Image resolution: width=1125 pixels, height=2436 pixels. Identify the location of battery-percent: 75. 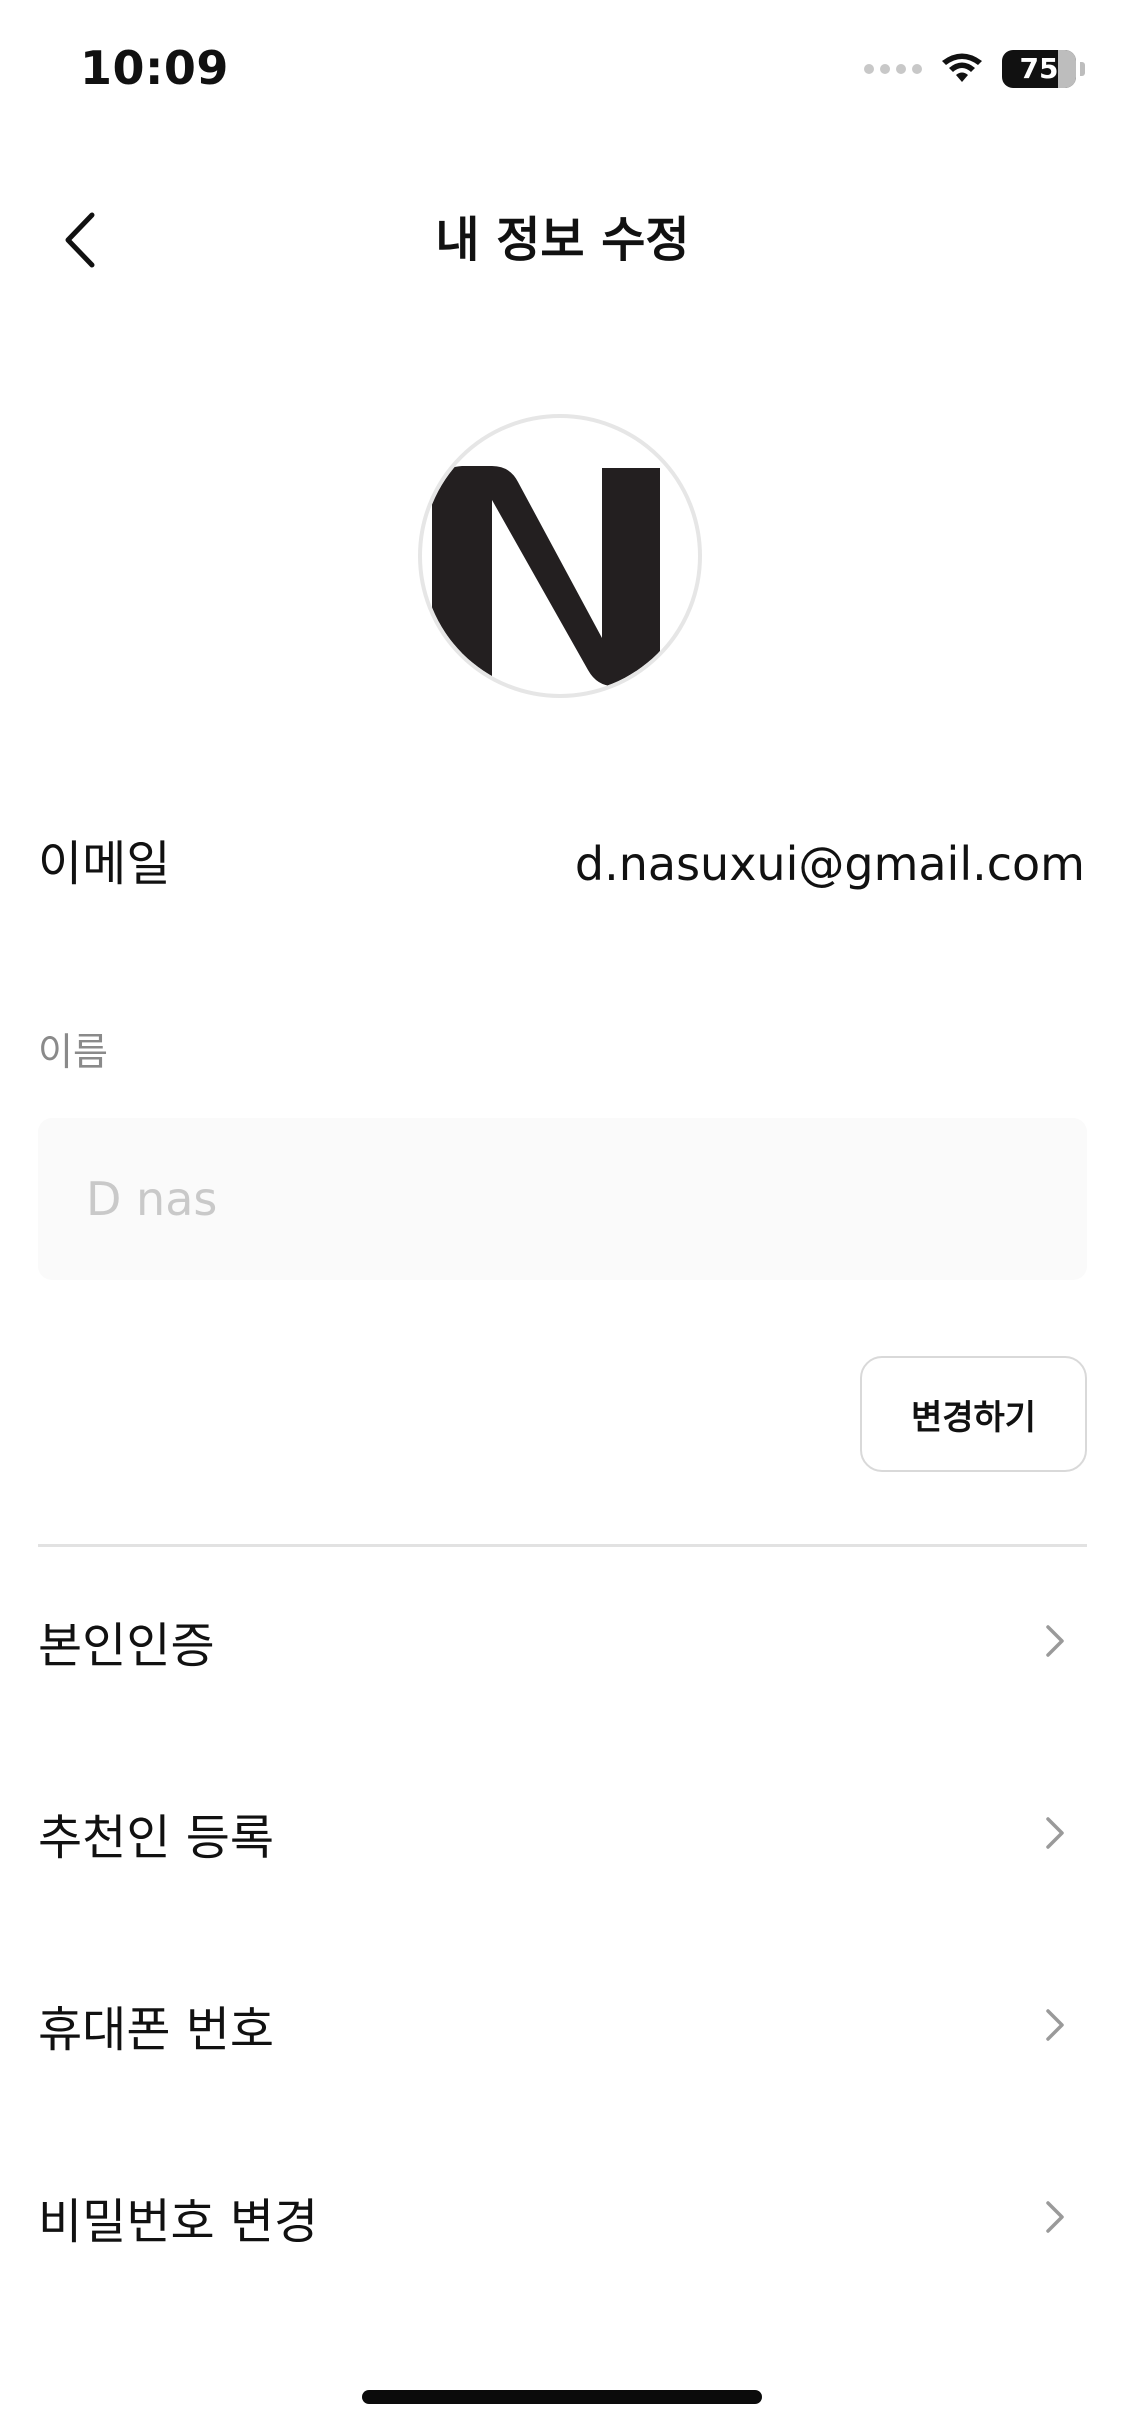
(1039, 68).